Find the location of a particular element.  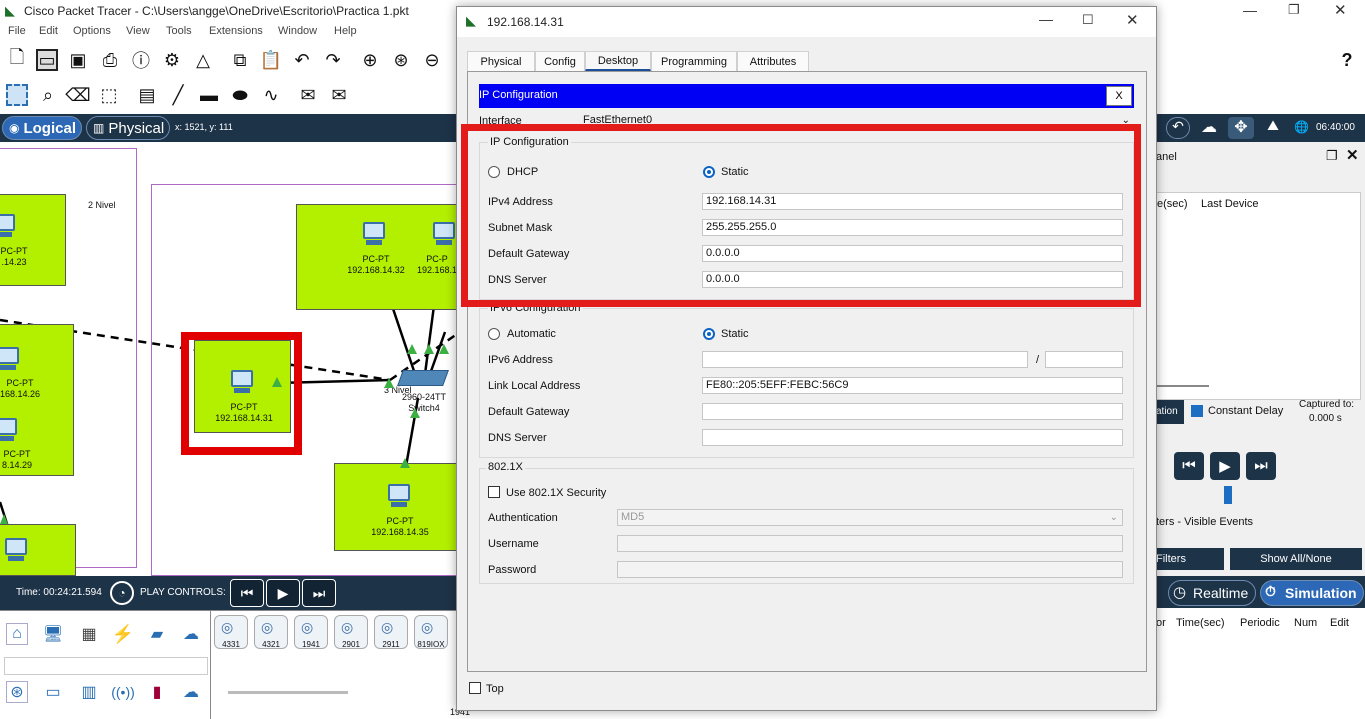

router-4331: ◎ 4331 is located at coordinates (231, 632).